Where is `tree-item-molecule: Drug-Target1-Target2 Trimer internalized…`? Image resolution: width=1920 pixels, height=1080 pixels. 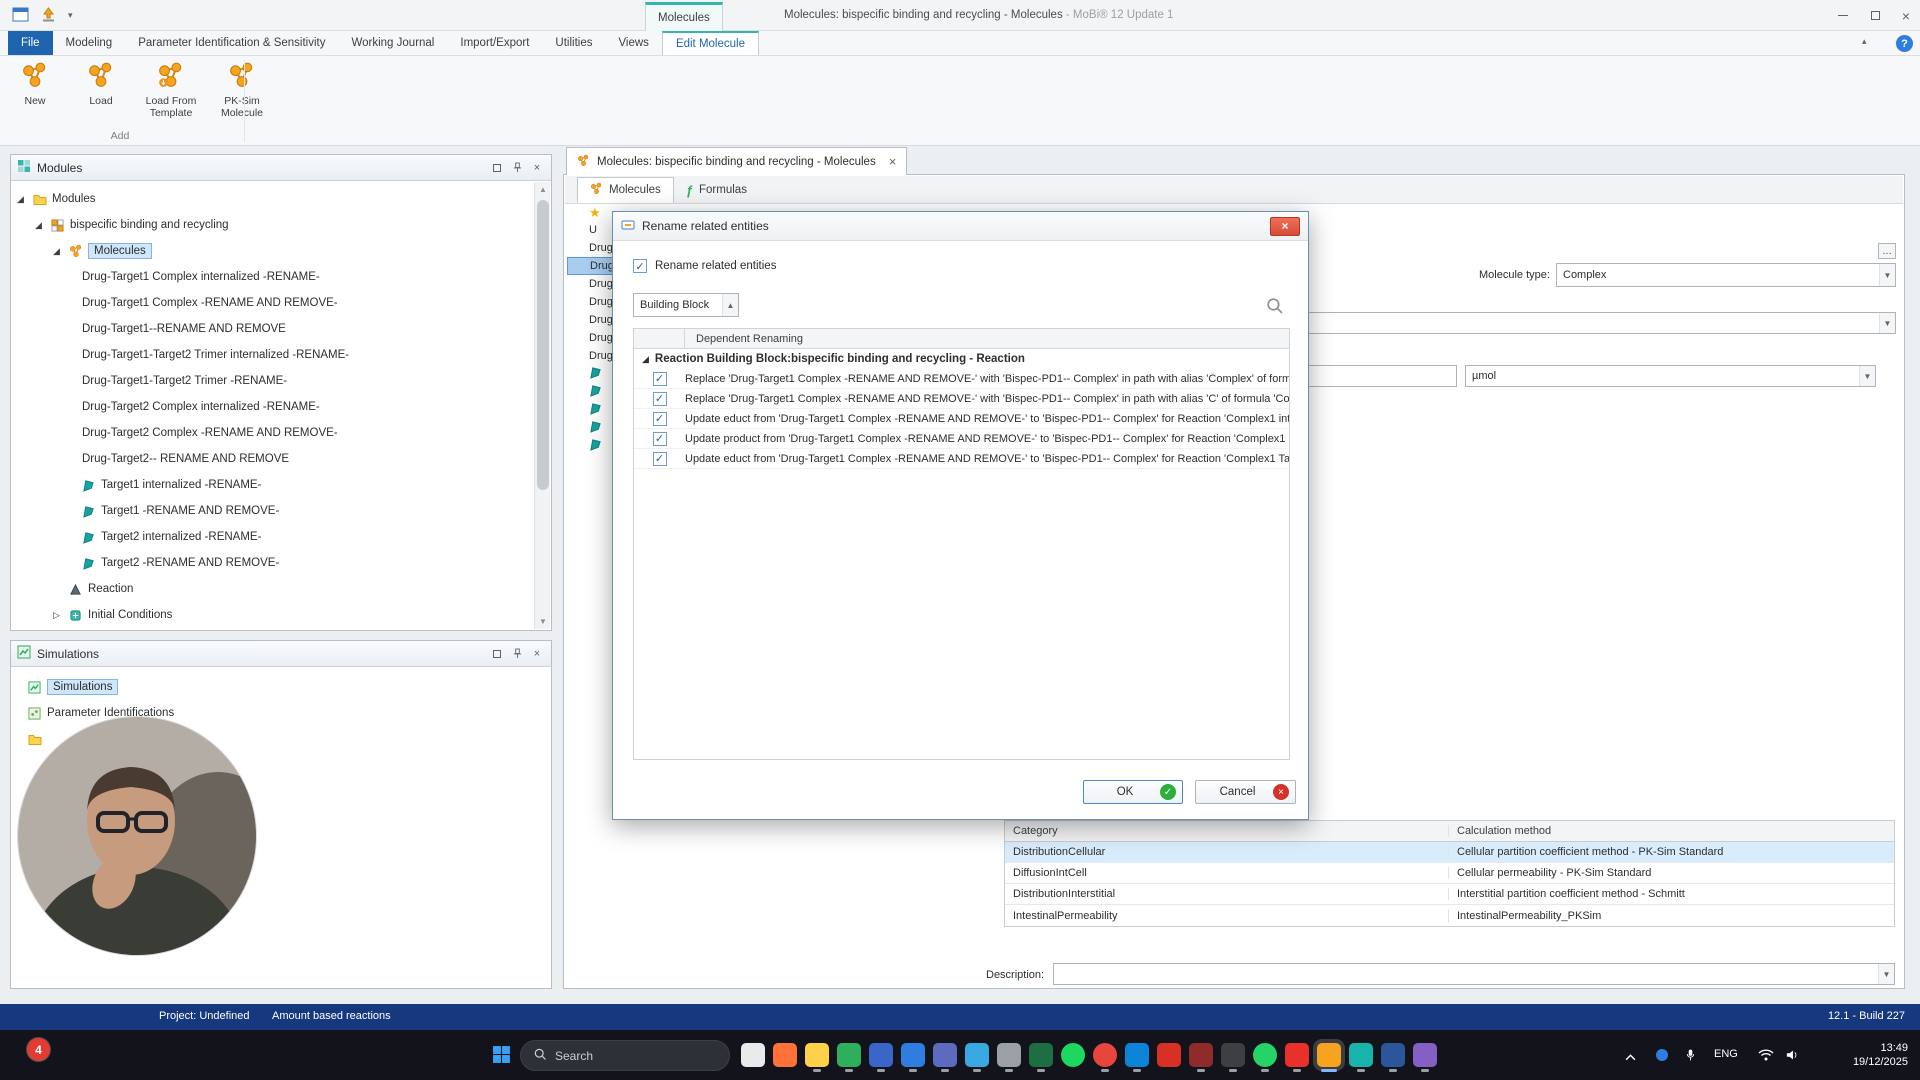
tree-item-molecule: Drug-Target1-Target2 Trimer internalized… is located at coordinates (271, 355).